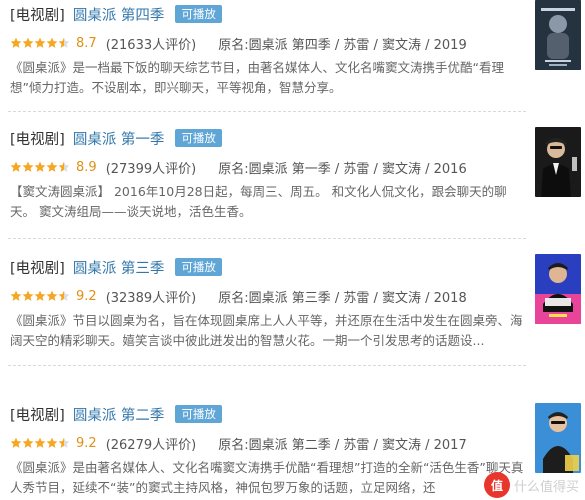 This screenshot has width=585, height=500. What do you see at coordinates (151, 298) in the screenshot?
I see `rating-count: (32389人评价)` at bounding box center [151, 298].